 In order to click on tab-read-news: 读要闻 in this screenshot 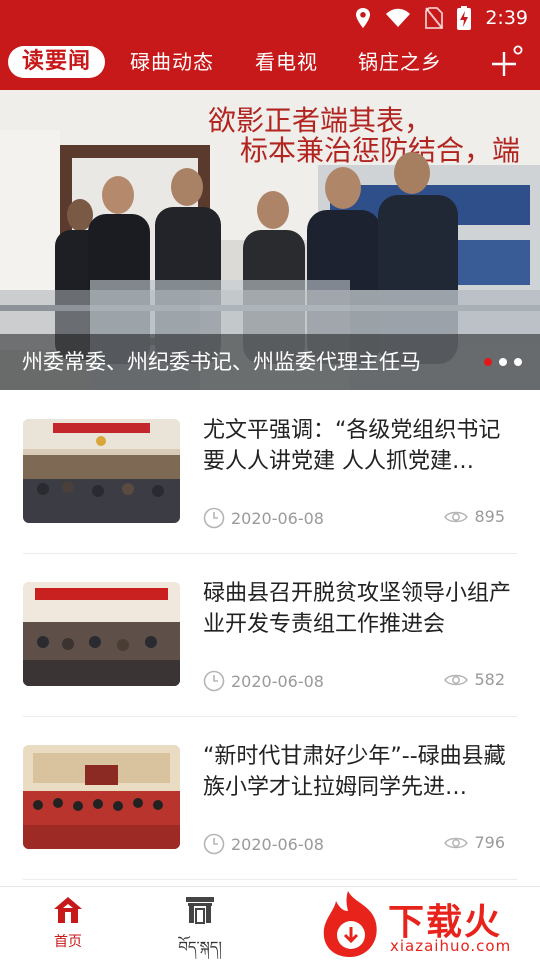, I will do `click(57, 62)`.